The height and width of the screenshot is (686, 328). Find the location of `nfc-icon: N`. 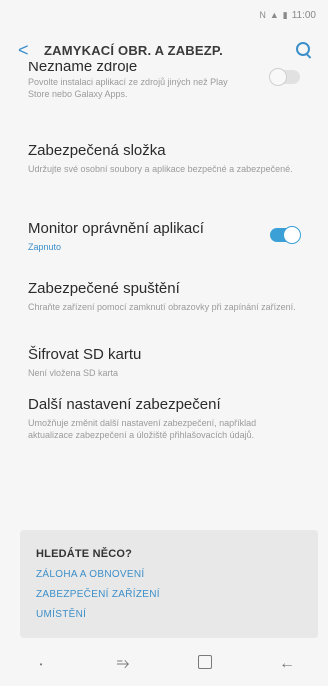

nfc-icon: N is located at coordinates (262, 15).